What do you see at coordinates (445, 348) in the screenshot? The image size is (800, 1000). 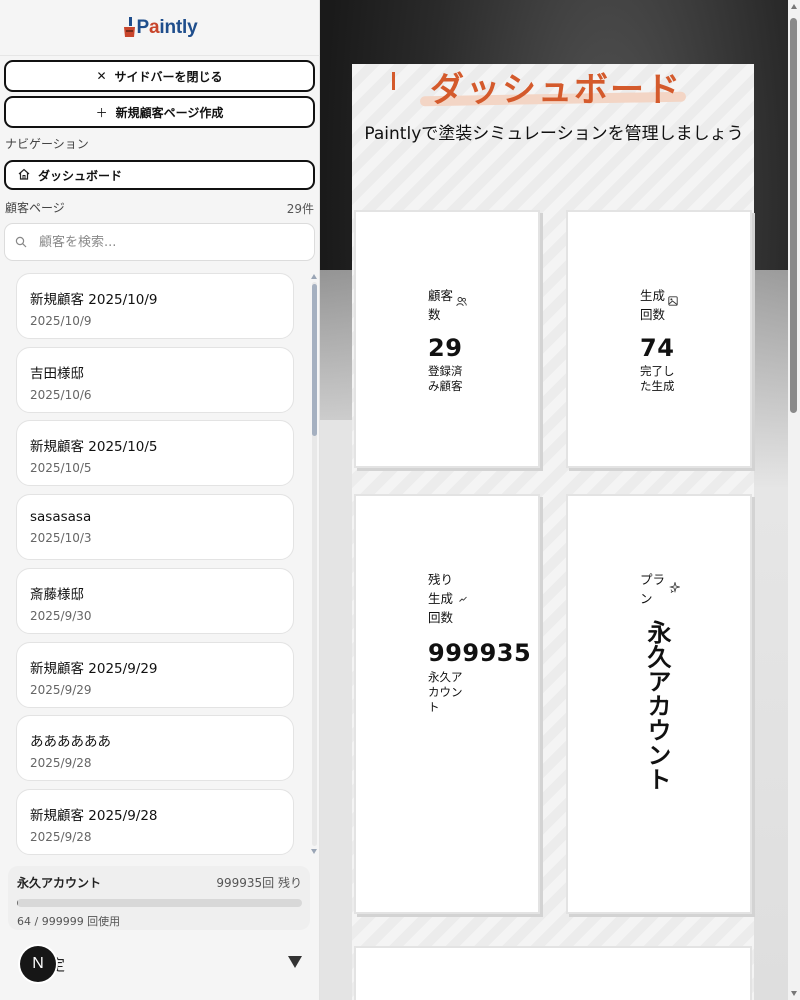 I see `stat-customers-value: 29` at bounding box center [445, 348].